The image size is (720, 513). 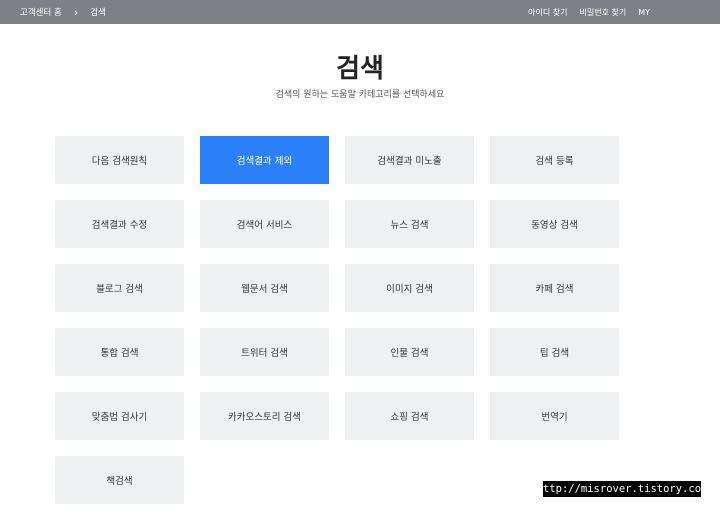 I want to click on find-password-link: 비밀번호 찾기, so click(x=603, y=12).